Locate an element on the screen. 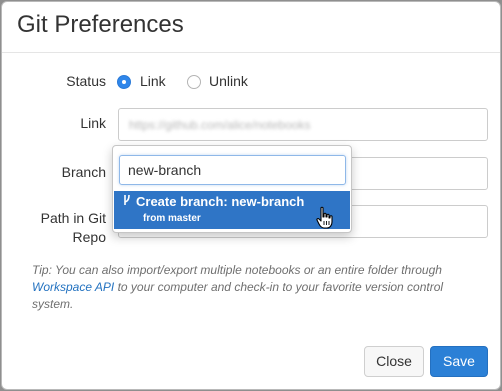 The width and height of the screenshot is (502, 391). branch-dropdown: Create branch: new-branch from master is located at coordinates (232, 189).